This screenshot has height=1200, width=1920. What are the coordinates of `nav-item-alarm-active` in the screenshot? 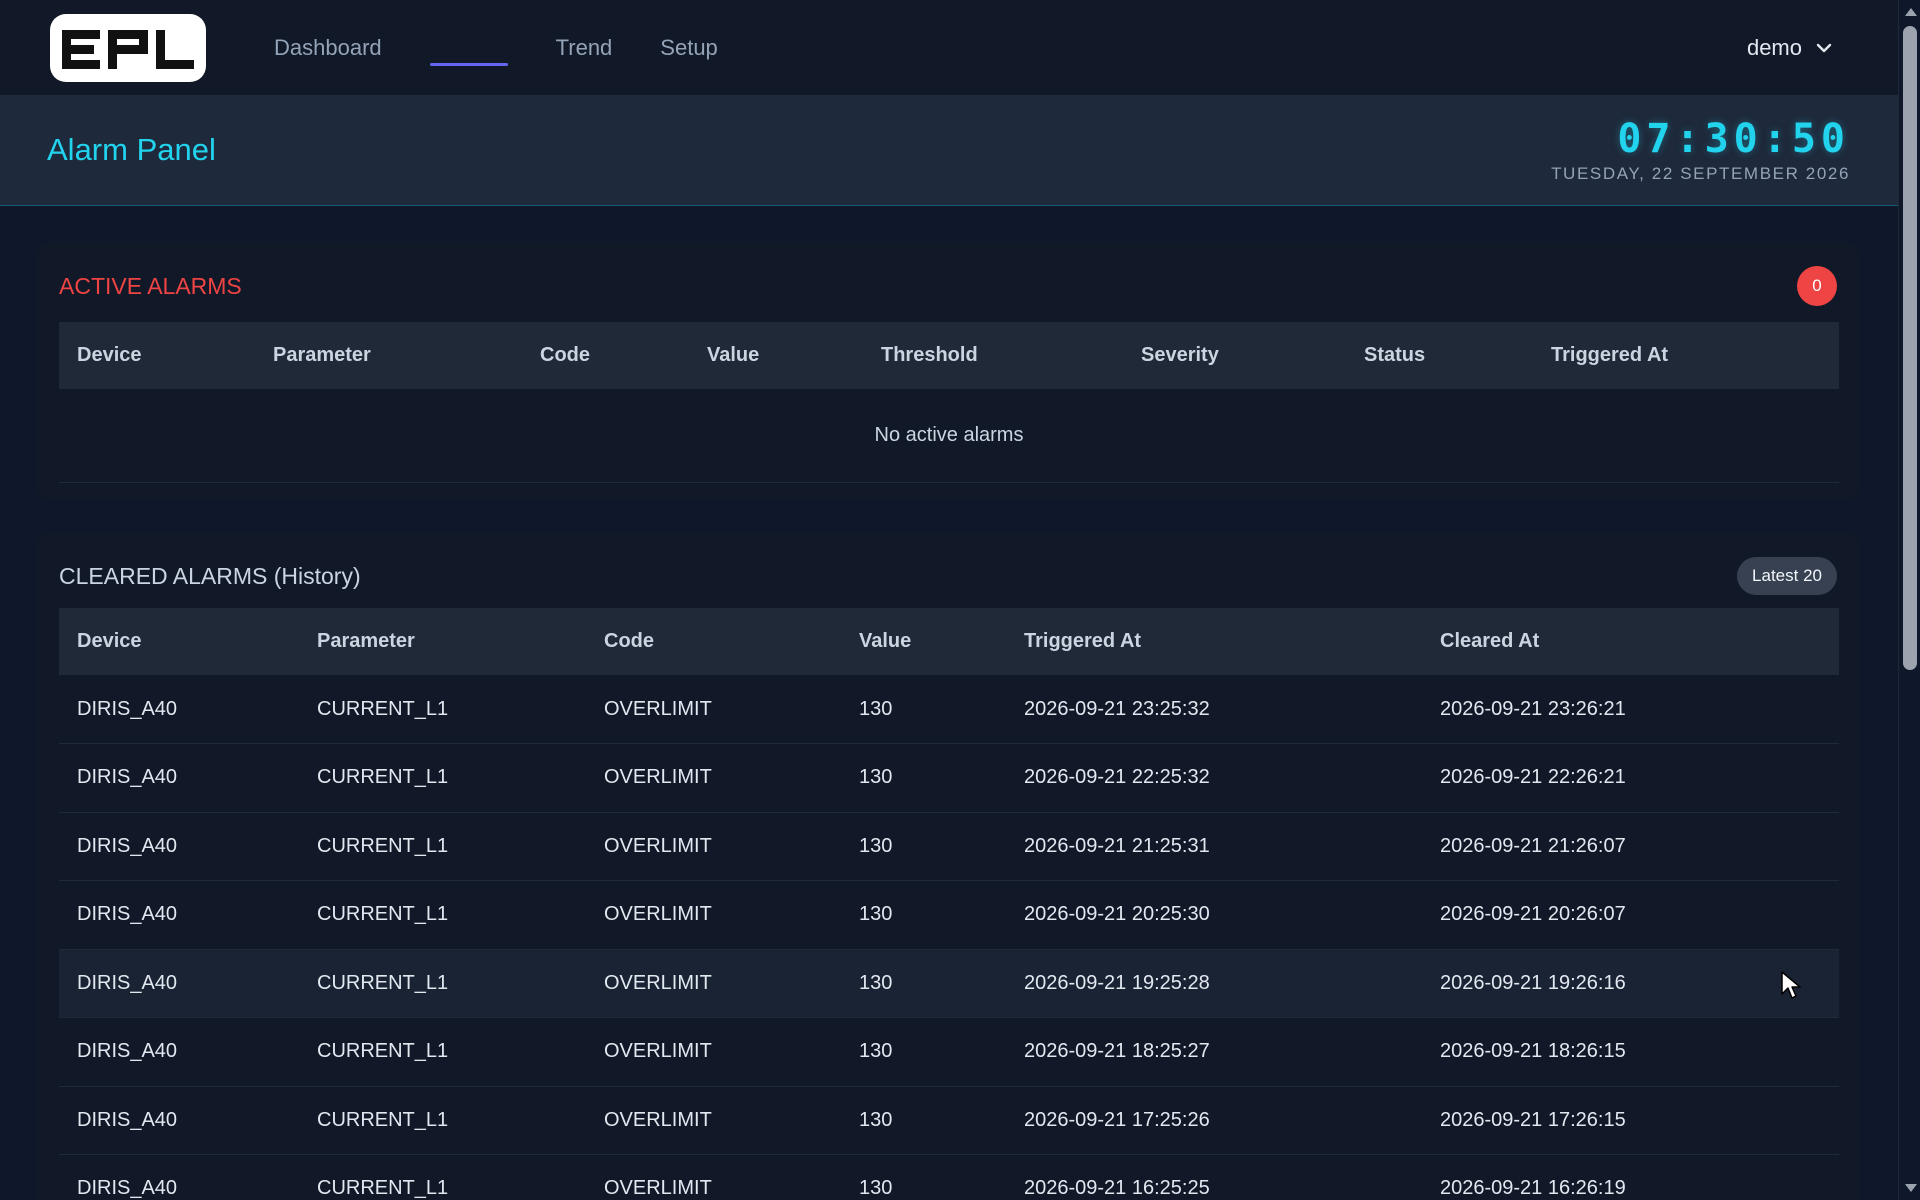 It's located at (468, 48).